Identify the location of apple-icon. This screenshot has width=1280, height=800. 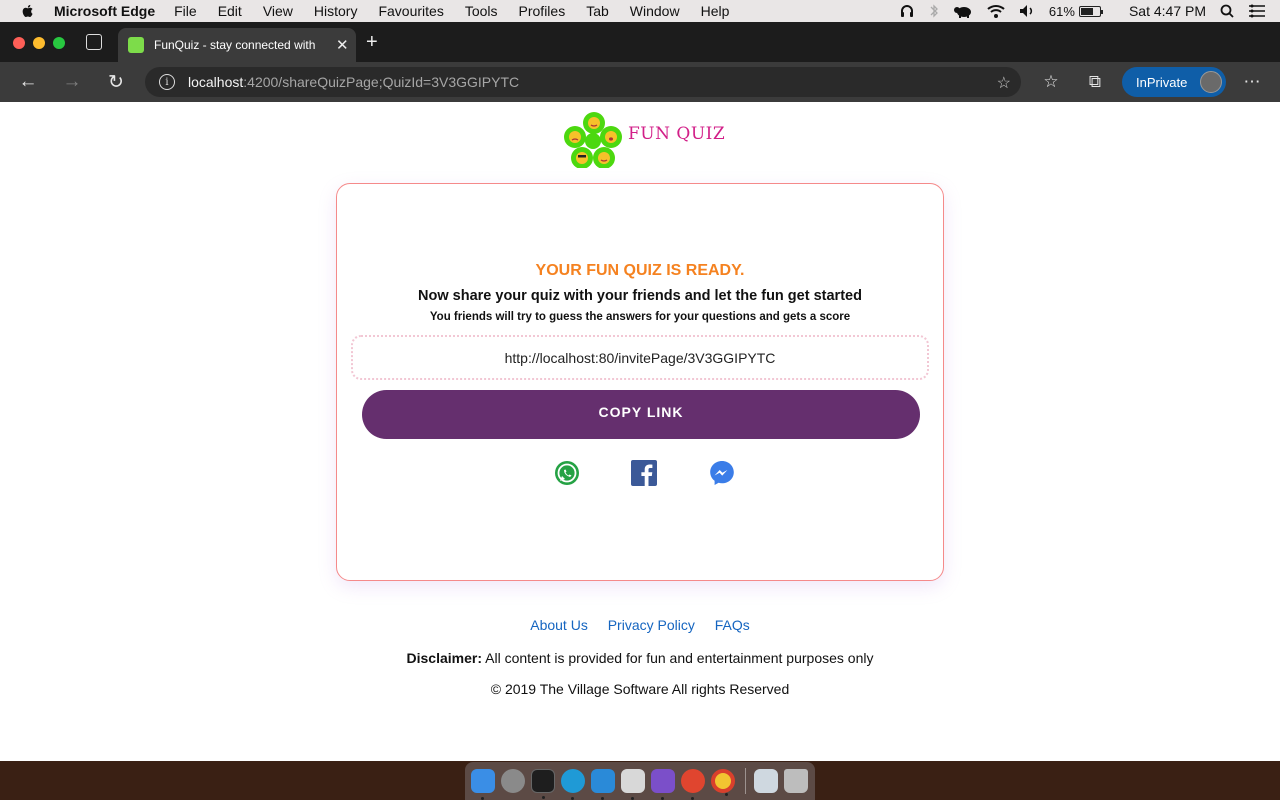
(28, 11).